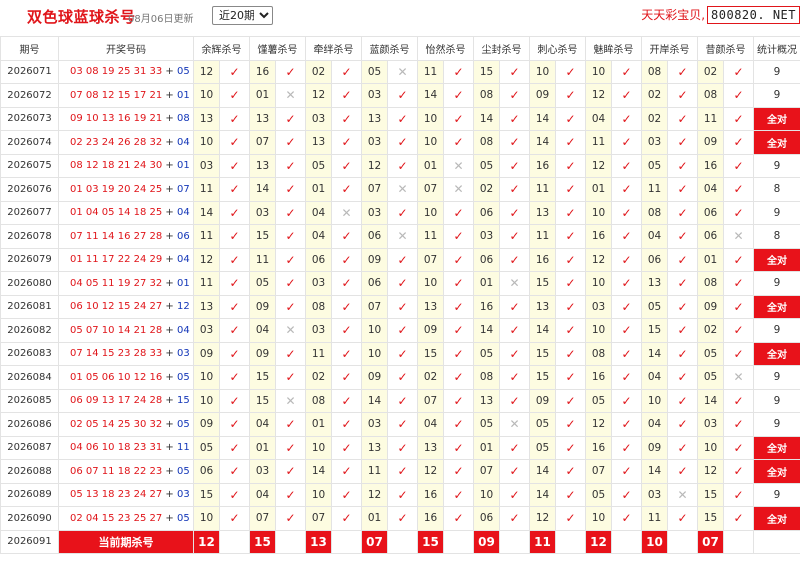 The width and height of the screenshot is (800, 575). Describe the element at coordinates (445, 48) in the screenshot. I see `col-header-expert-5: 怡然杀号` at that location.